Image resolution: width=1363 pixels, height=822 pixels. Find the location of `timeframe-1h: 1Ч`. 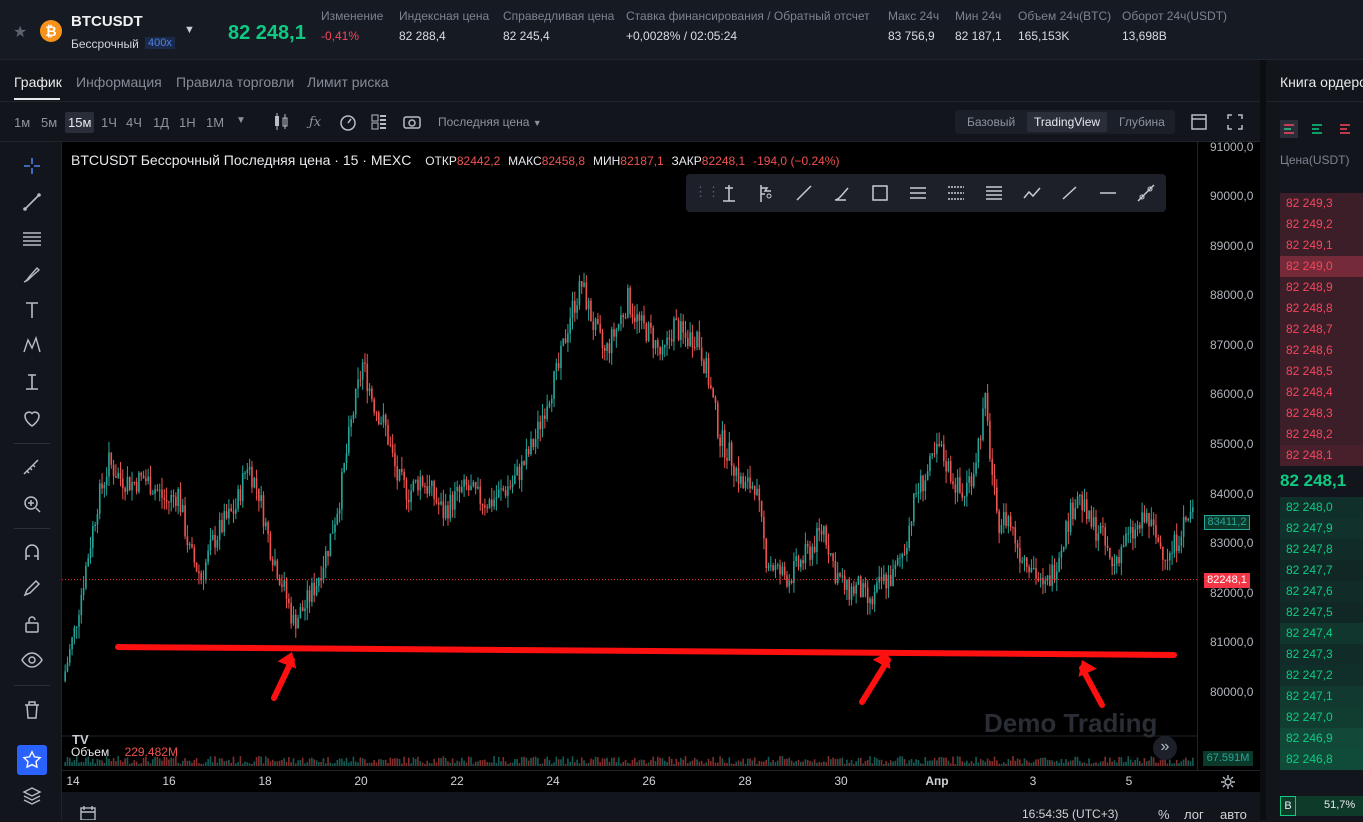

timeframe-1h: 1Ч is located at coordinates (109, 122).